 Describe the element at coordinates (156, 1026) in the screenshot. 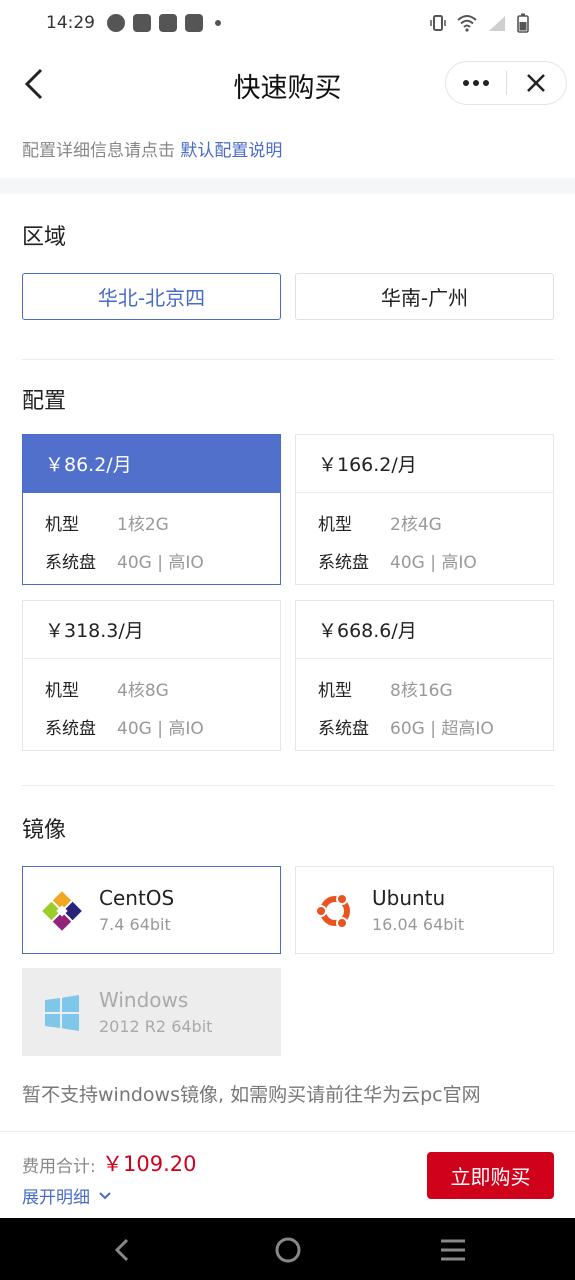

I see `image-version: 2012 R2 64bit` at that location.